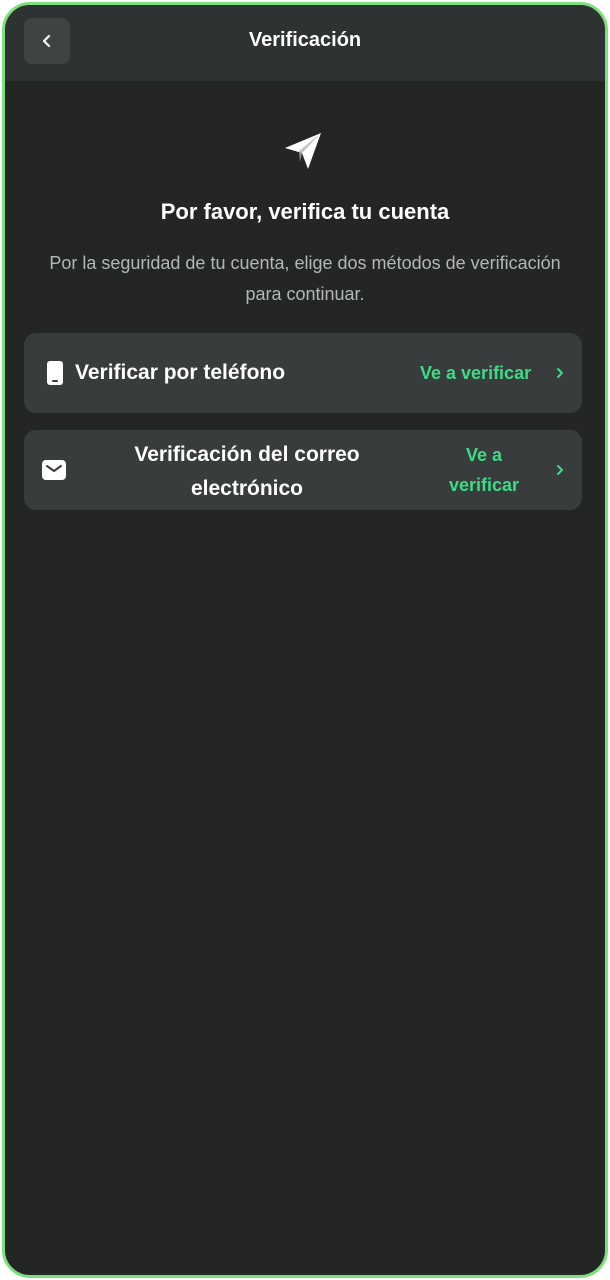 This screenshot has width=610, height=1280. Describe the element at coordinates (305, 211) in the screenshot. I see `verify-heading: Por favor, verifica tu cuenta` at that location.